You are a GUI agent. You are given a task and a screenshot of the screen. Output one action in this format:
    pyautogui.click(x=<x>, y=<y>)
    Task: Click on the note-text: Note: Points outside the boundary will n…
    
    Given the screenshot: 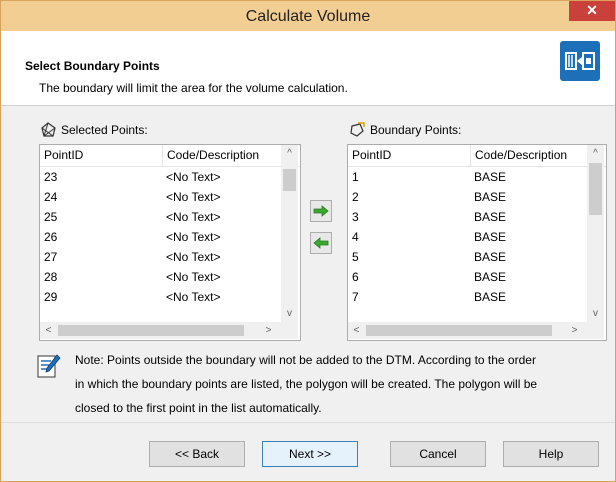 What is the action you would take?
    pyautogui.click(x=335, y=384)
    